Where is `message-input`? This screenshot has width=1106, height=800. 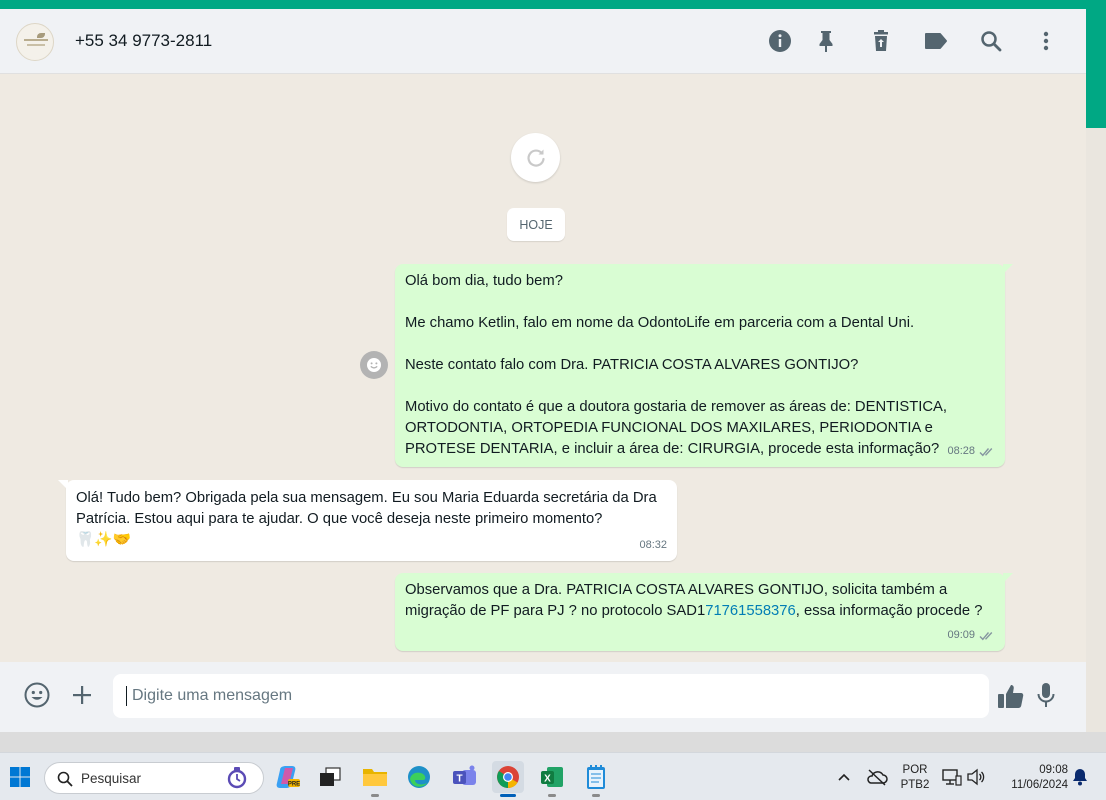
message-input is located at coordinates (552, 696).